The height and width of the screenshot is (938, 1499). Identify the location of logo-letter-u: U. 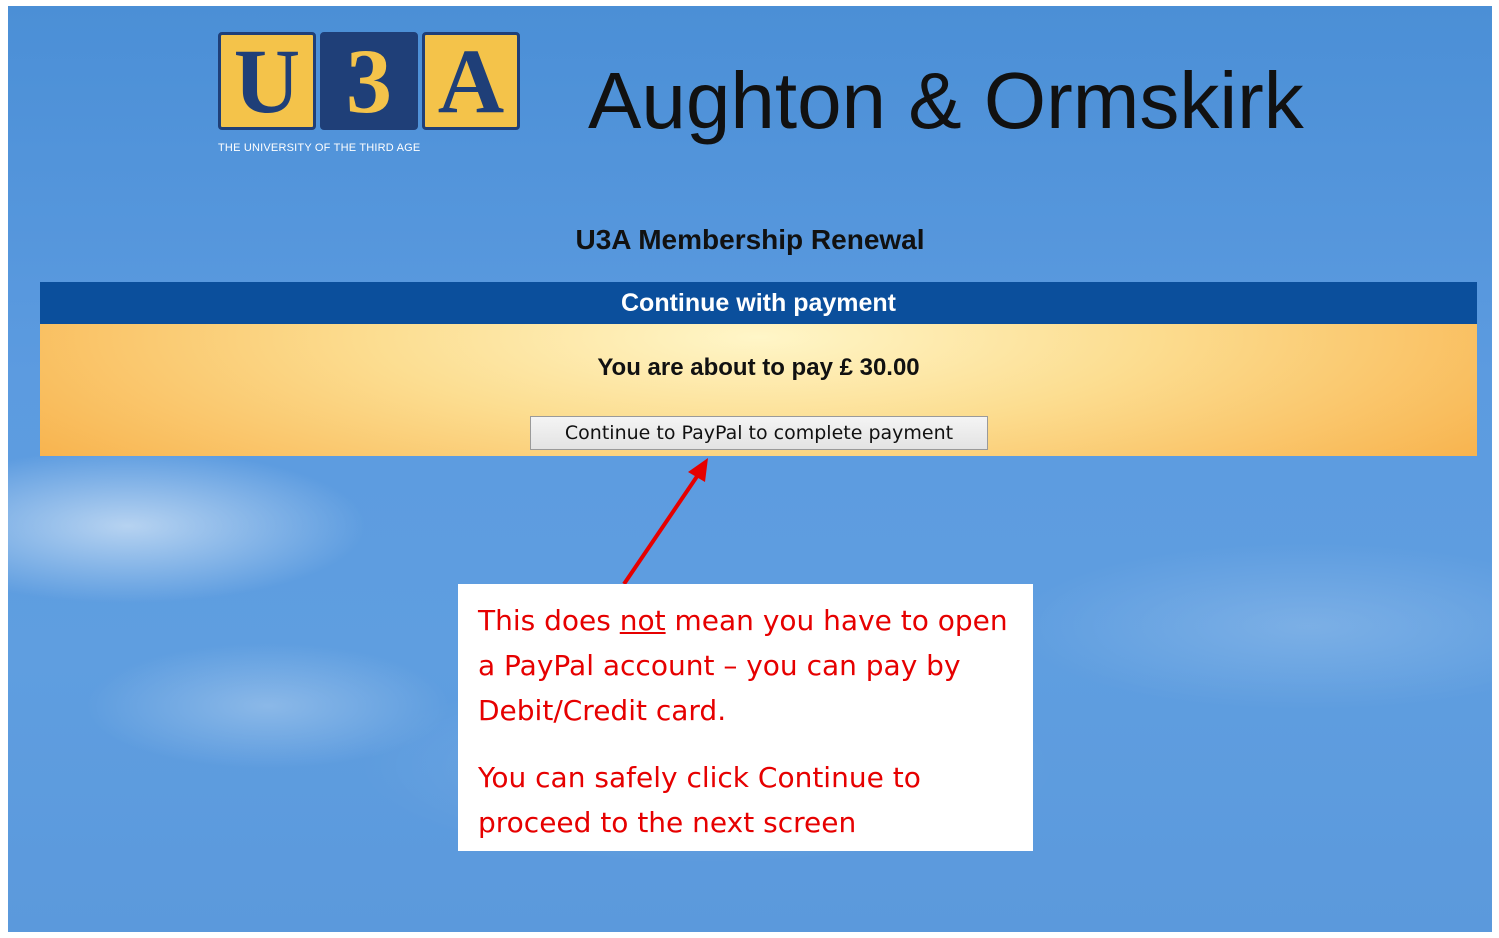
(267, 81).